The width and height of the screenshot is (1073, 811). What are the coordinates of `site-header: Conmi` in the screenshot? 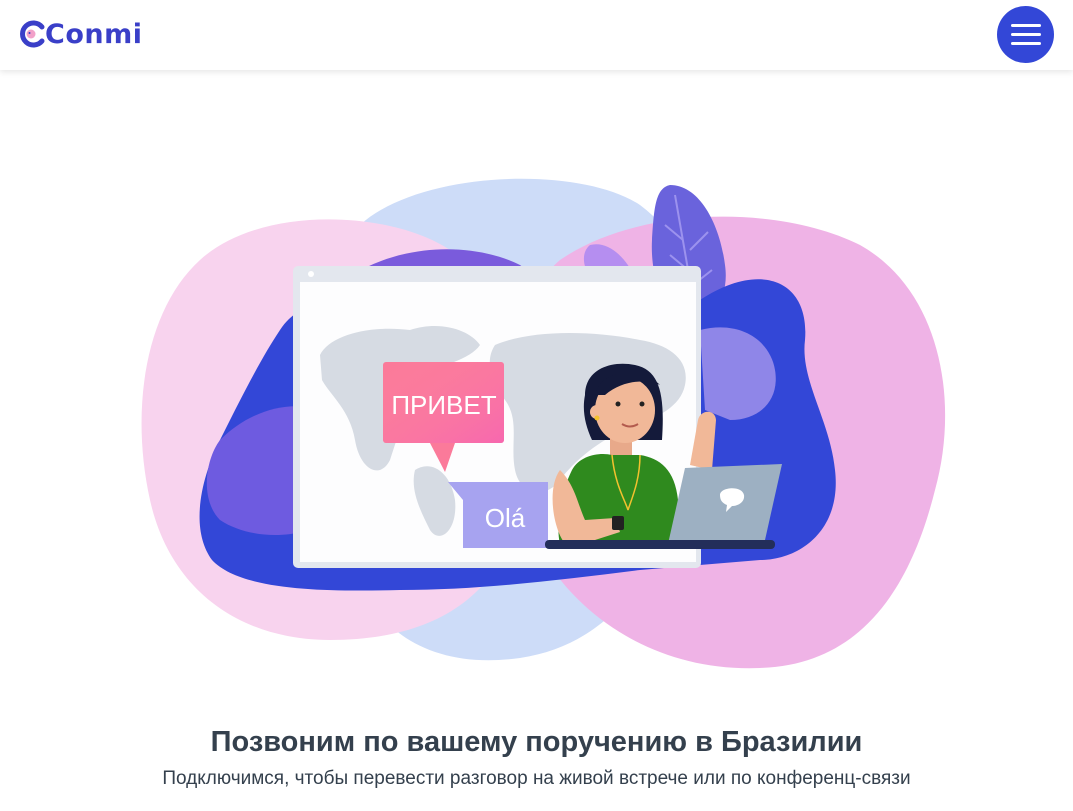 It's located at (536, 35).